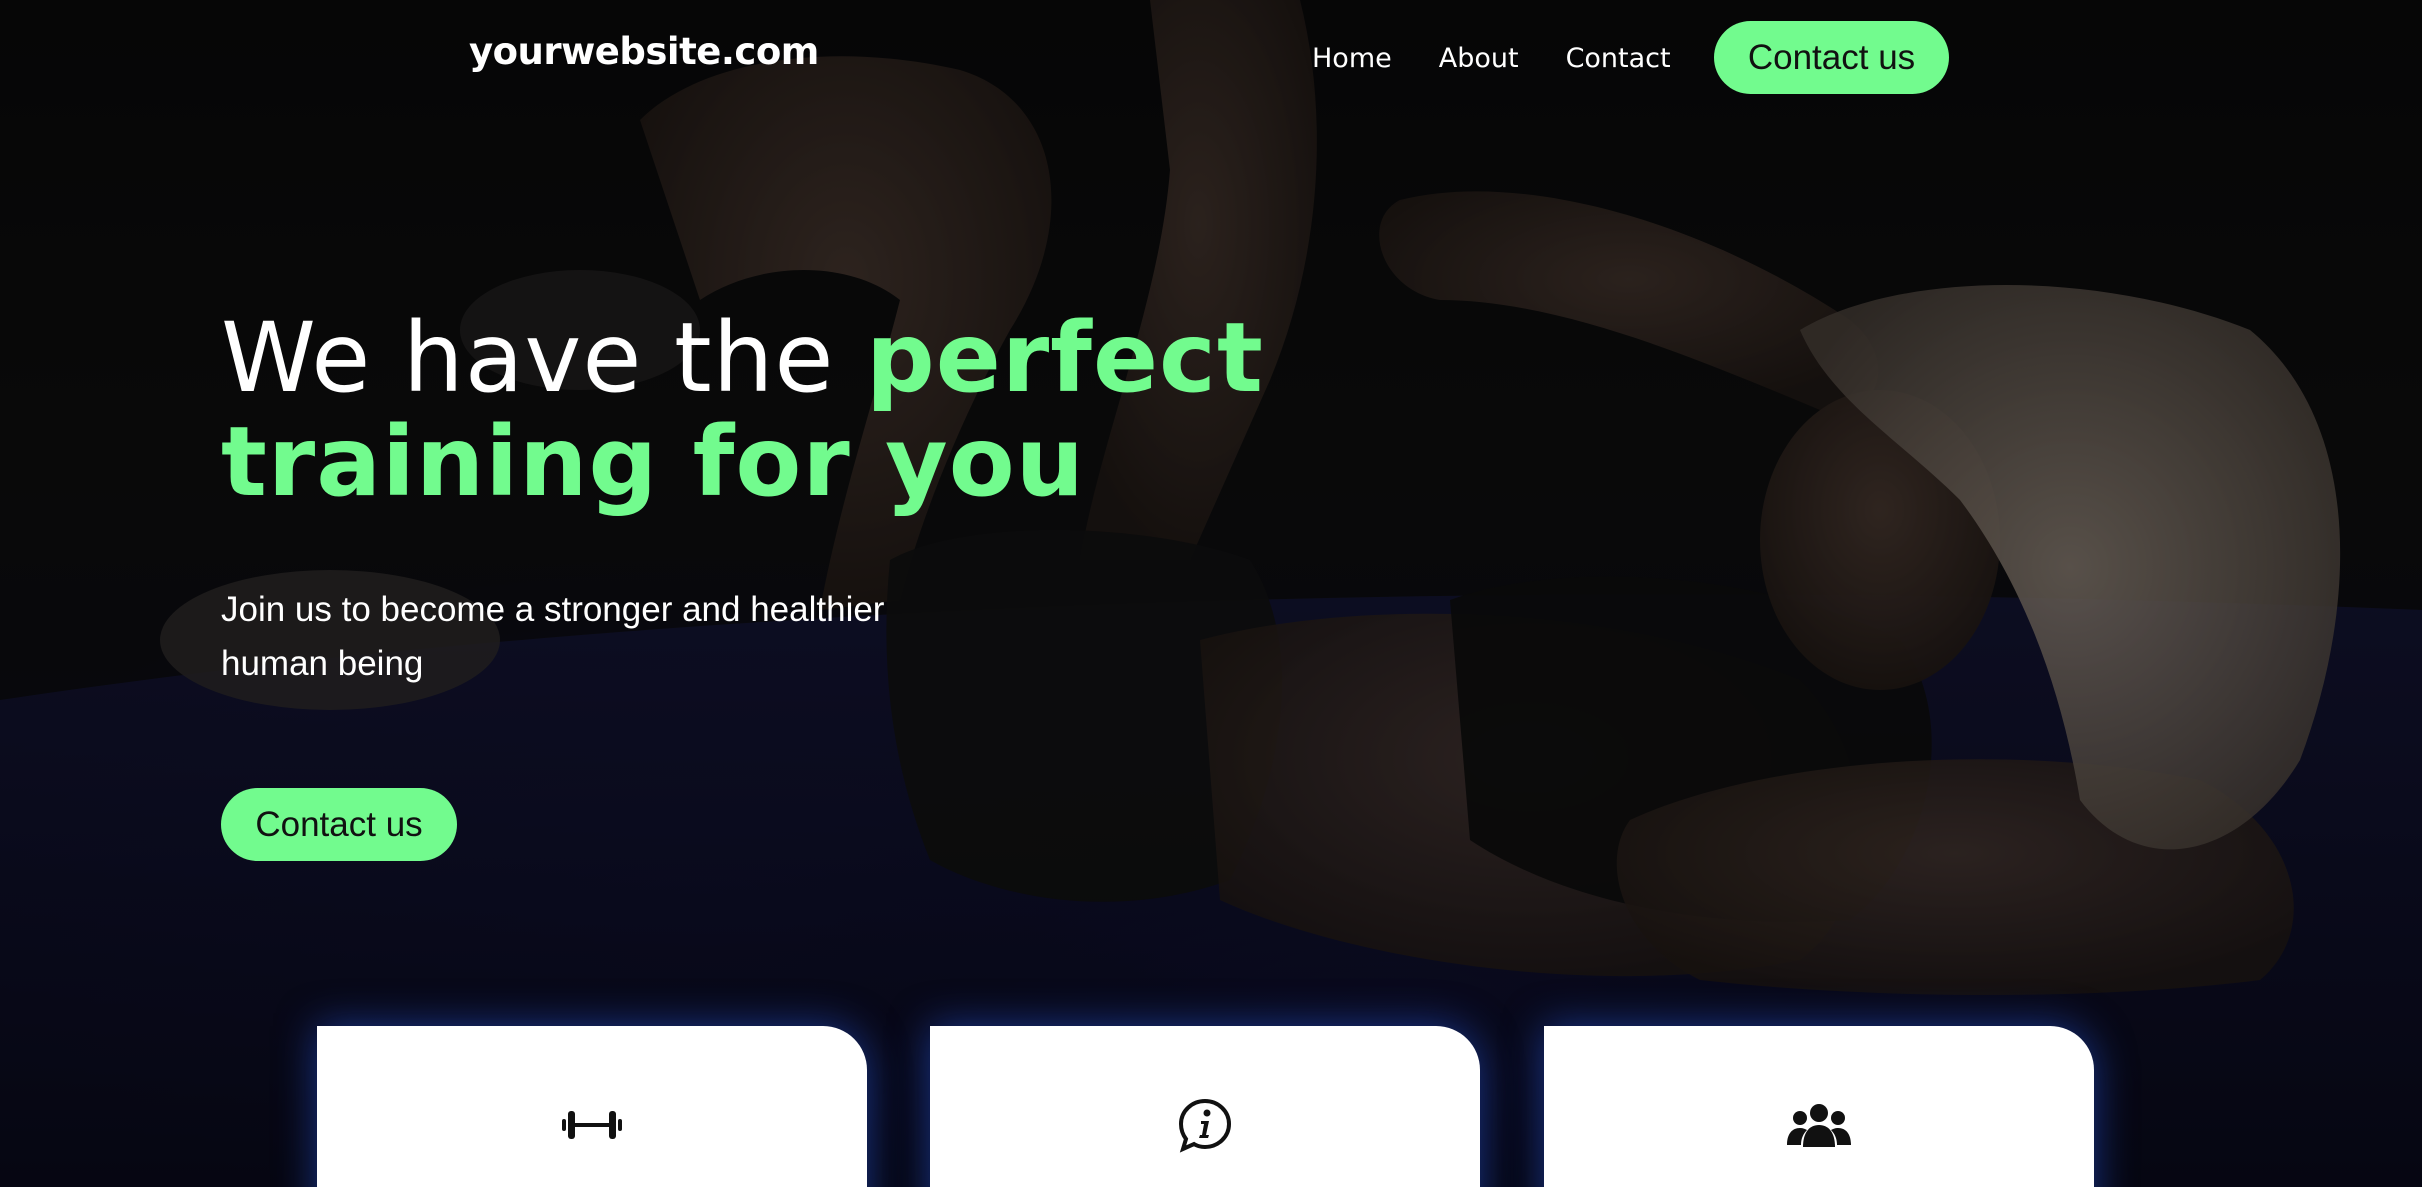 The height and width of the screenshot is (1187, 2422). What do you see at coordinates (1205, 1125) in the screenshot?
I see `info-chat-icon` at bounding box center [1205, 1125].